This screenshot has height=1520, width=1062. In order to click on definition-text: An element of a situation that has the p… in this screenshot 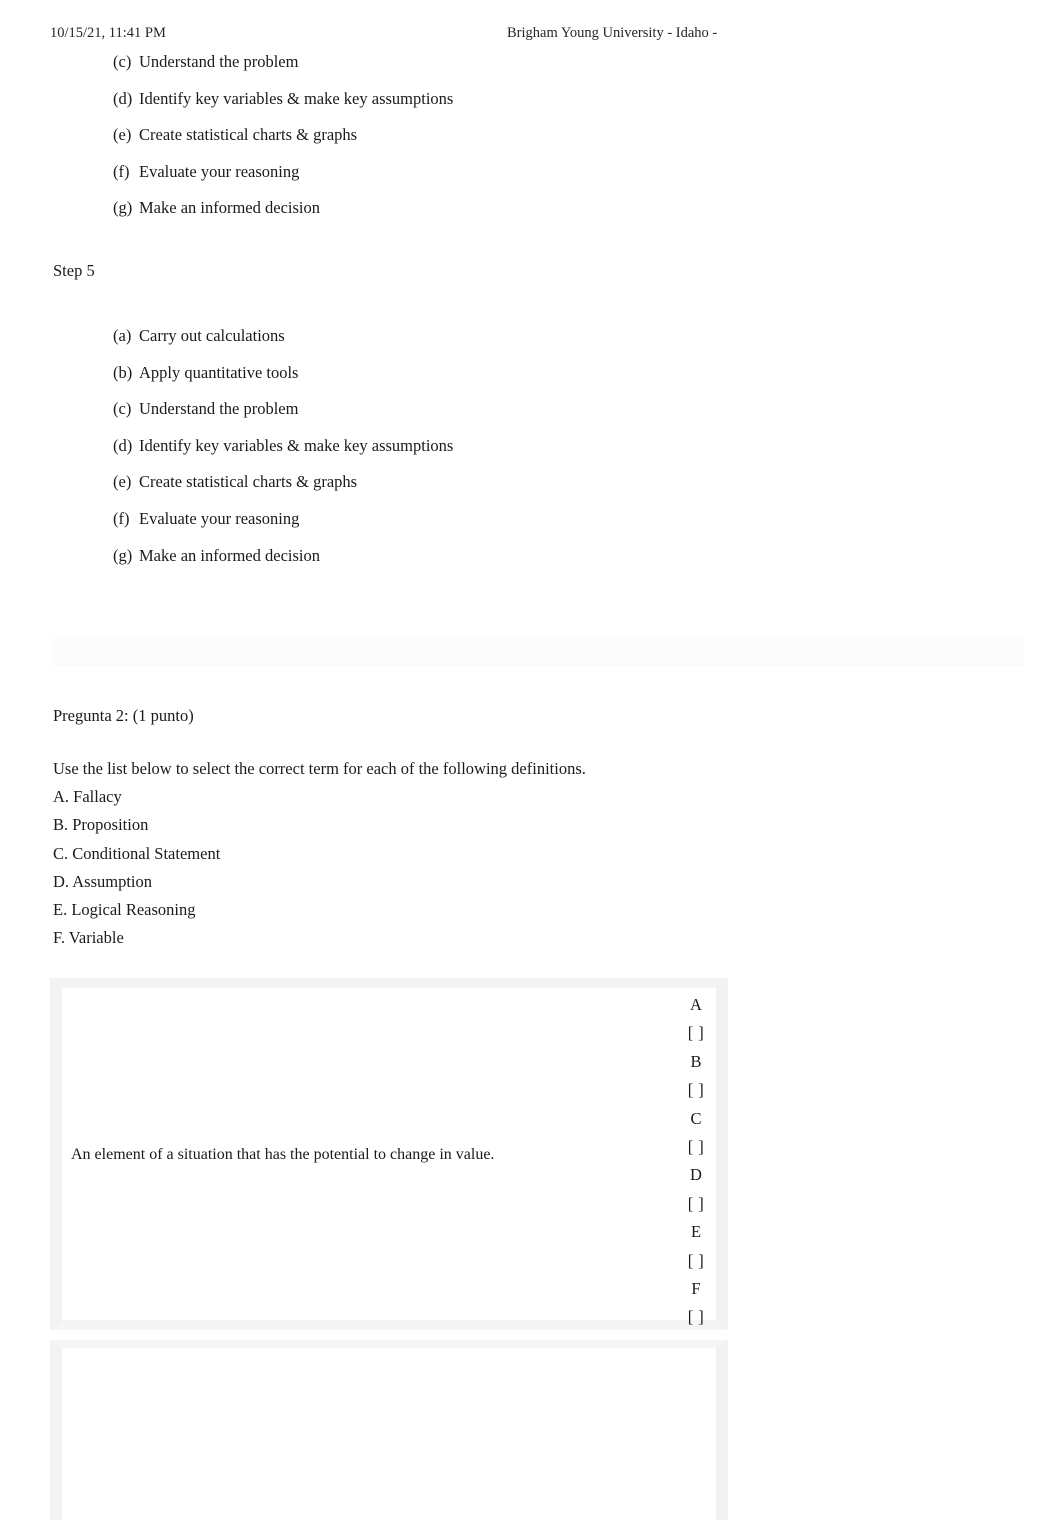, I will do `click(283, 1154)`.